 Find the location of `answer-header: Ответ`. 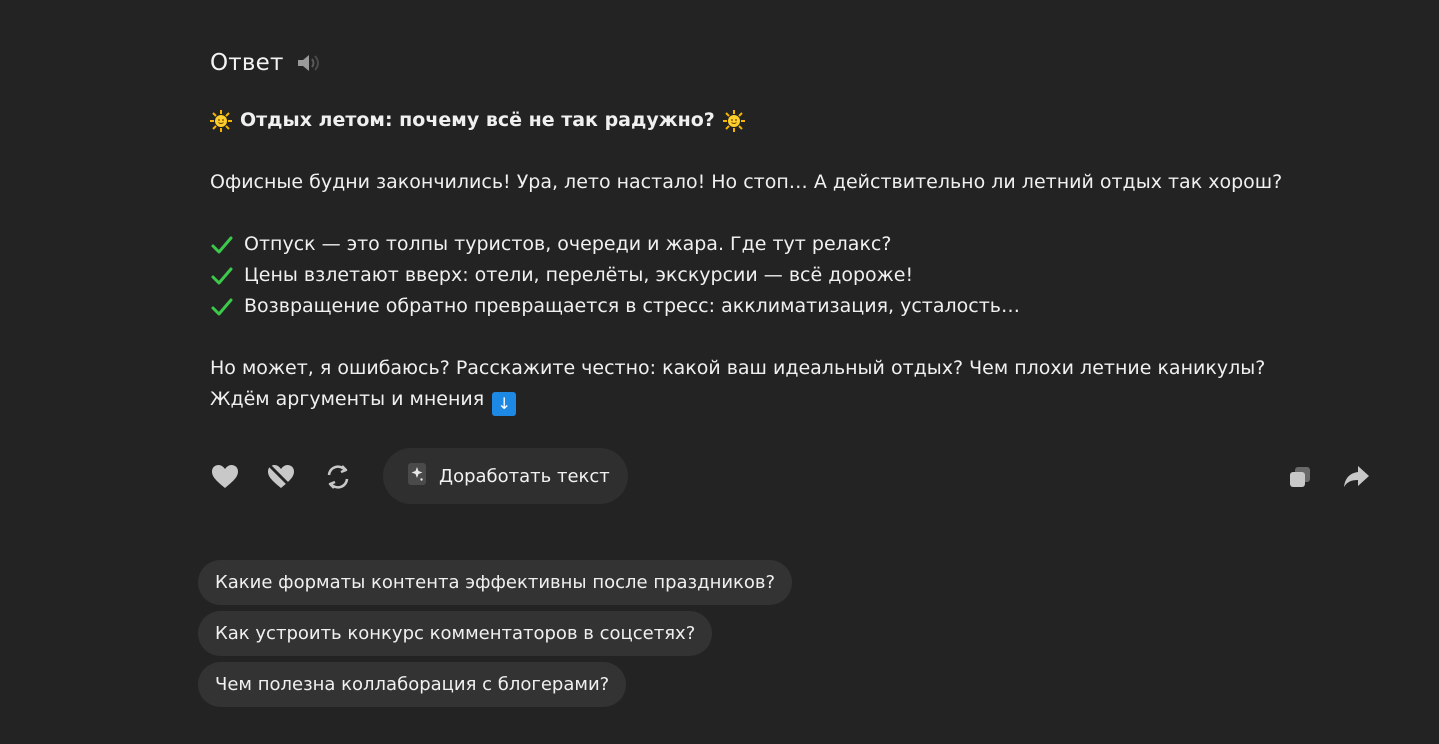

answer-header: Ответ is located at coordinates (266, 63).